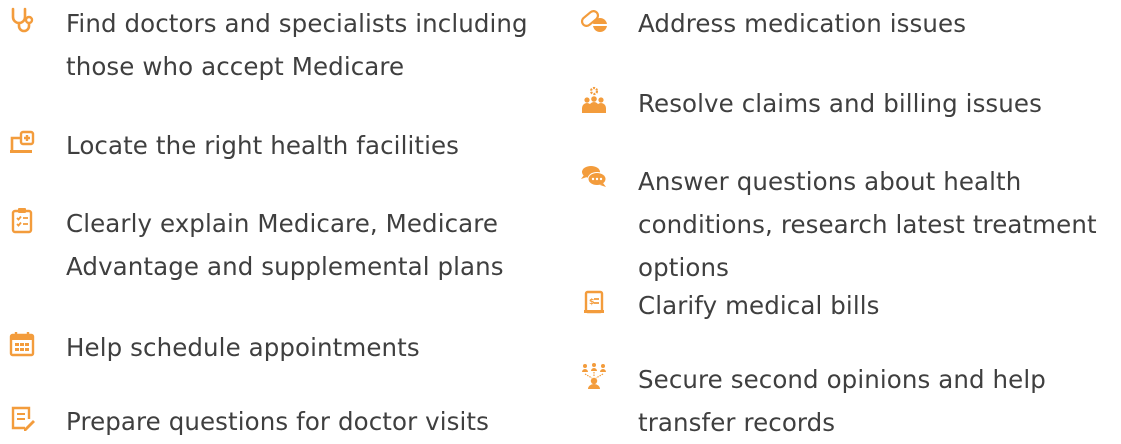 The width and height of the screenshot is (1121, 444). What do you see at coordinates (22, 220) in the screenshot?
I see `clipboard-checklist-icon` at bounding box center [22, 220].